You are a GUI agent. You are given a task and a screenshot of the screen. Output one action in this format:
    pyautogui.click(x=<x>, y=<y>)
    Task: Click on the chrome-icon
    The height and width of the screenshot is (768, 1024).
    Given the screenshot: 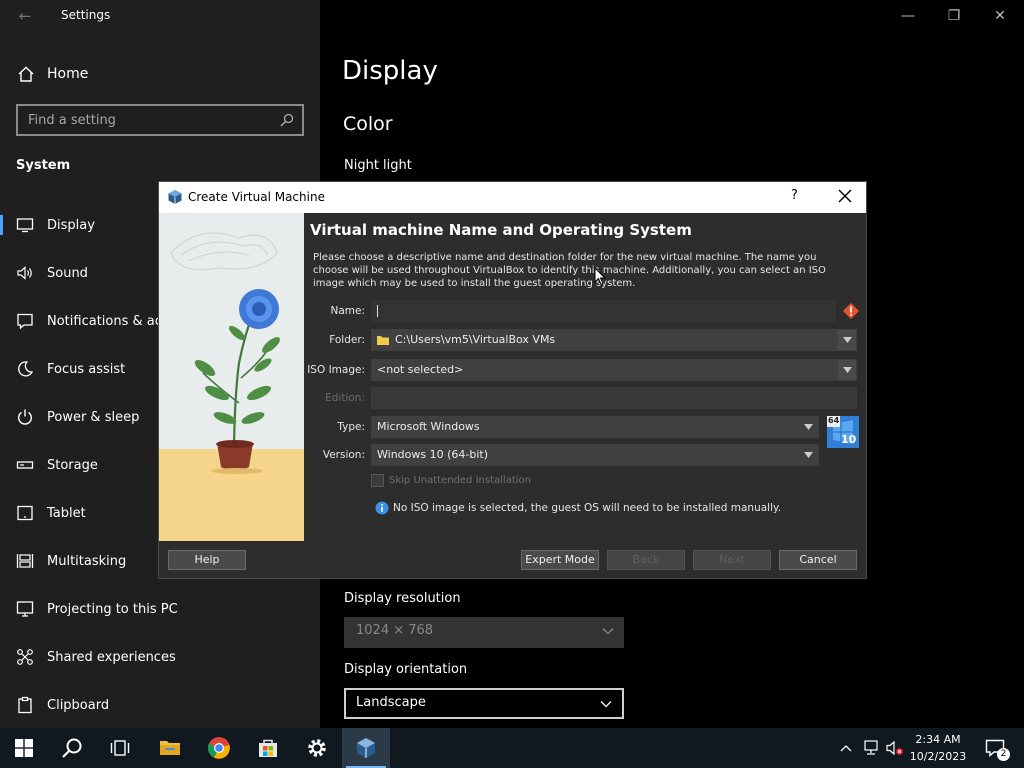 What is the action you would take?
    pyautogui.click(x=218, y=748)
    